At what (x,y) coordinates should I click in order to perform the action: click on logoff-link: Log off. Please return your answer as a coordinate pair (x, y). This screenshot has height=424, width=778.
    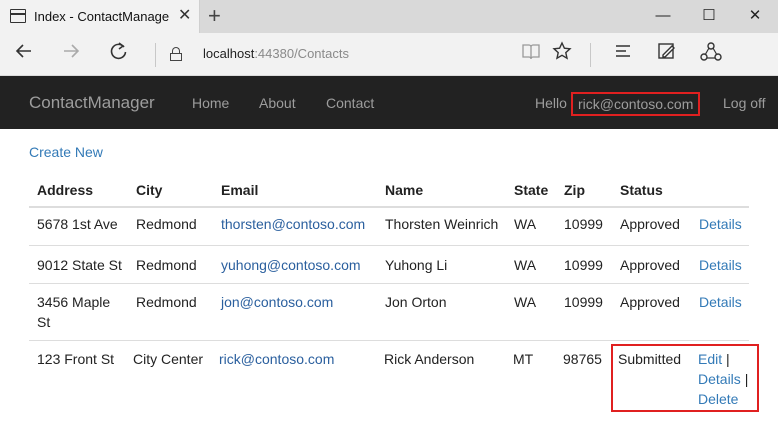
    Looking at the image, I should click on (744, 103).